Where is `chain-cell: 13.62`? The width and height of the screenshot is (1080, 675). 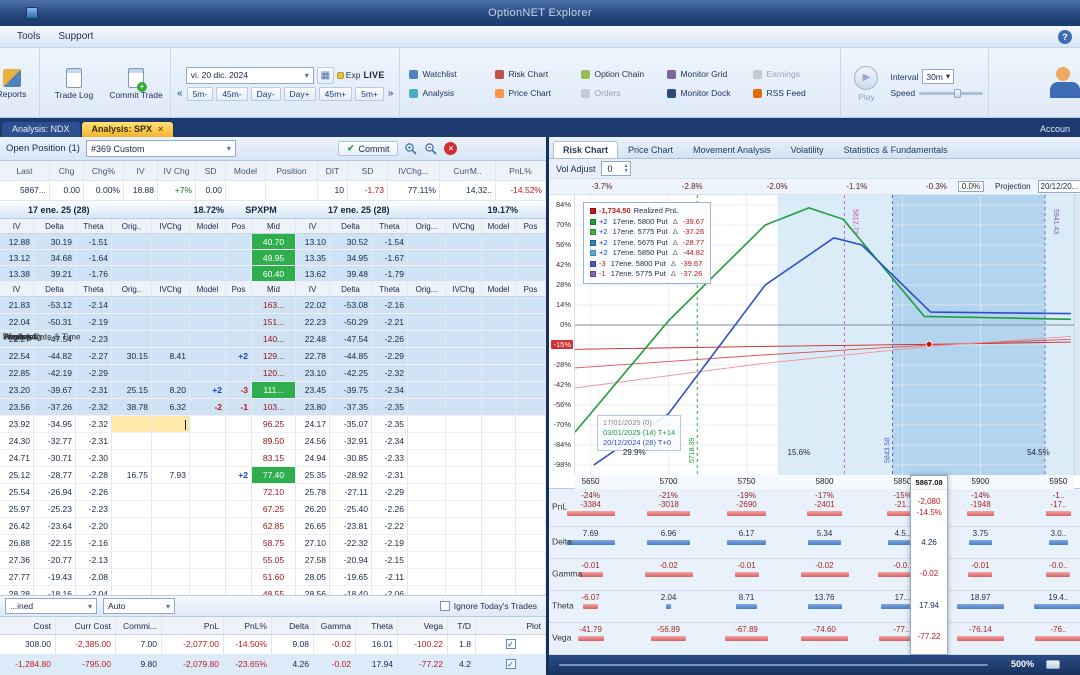
chain-cell: 13.62 is located at coordinates (313, 273).